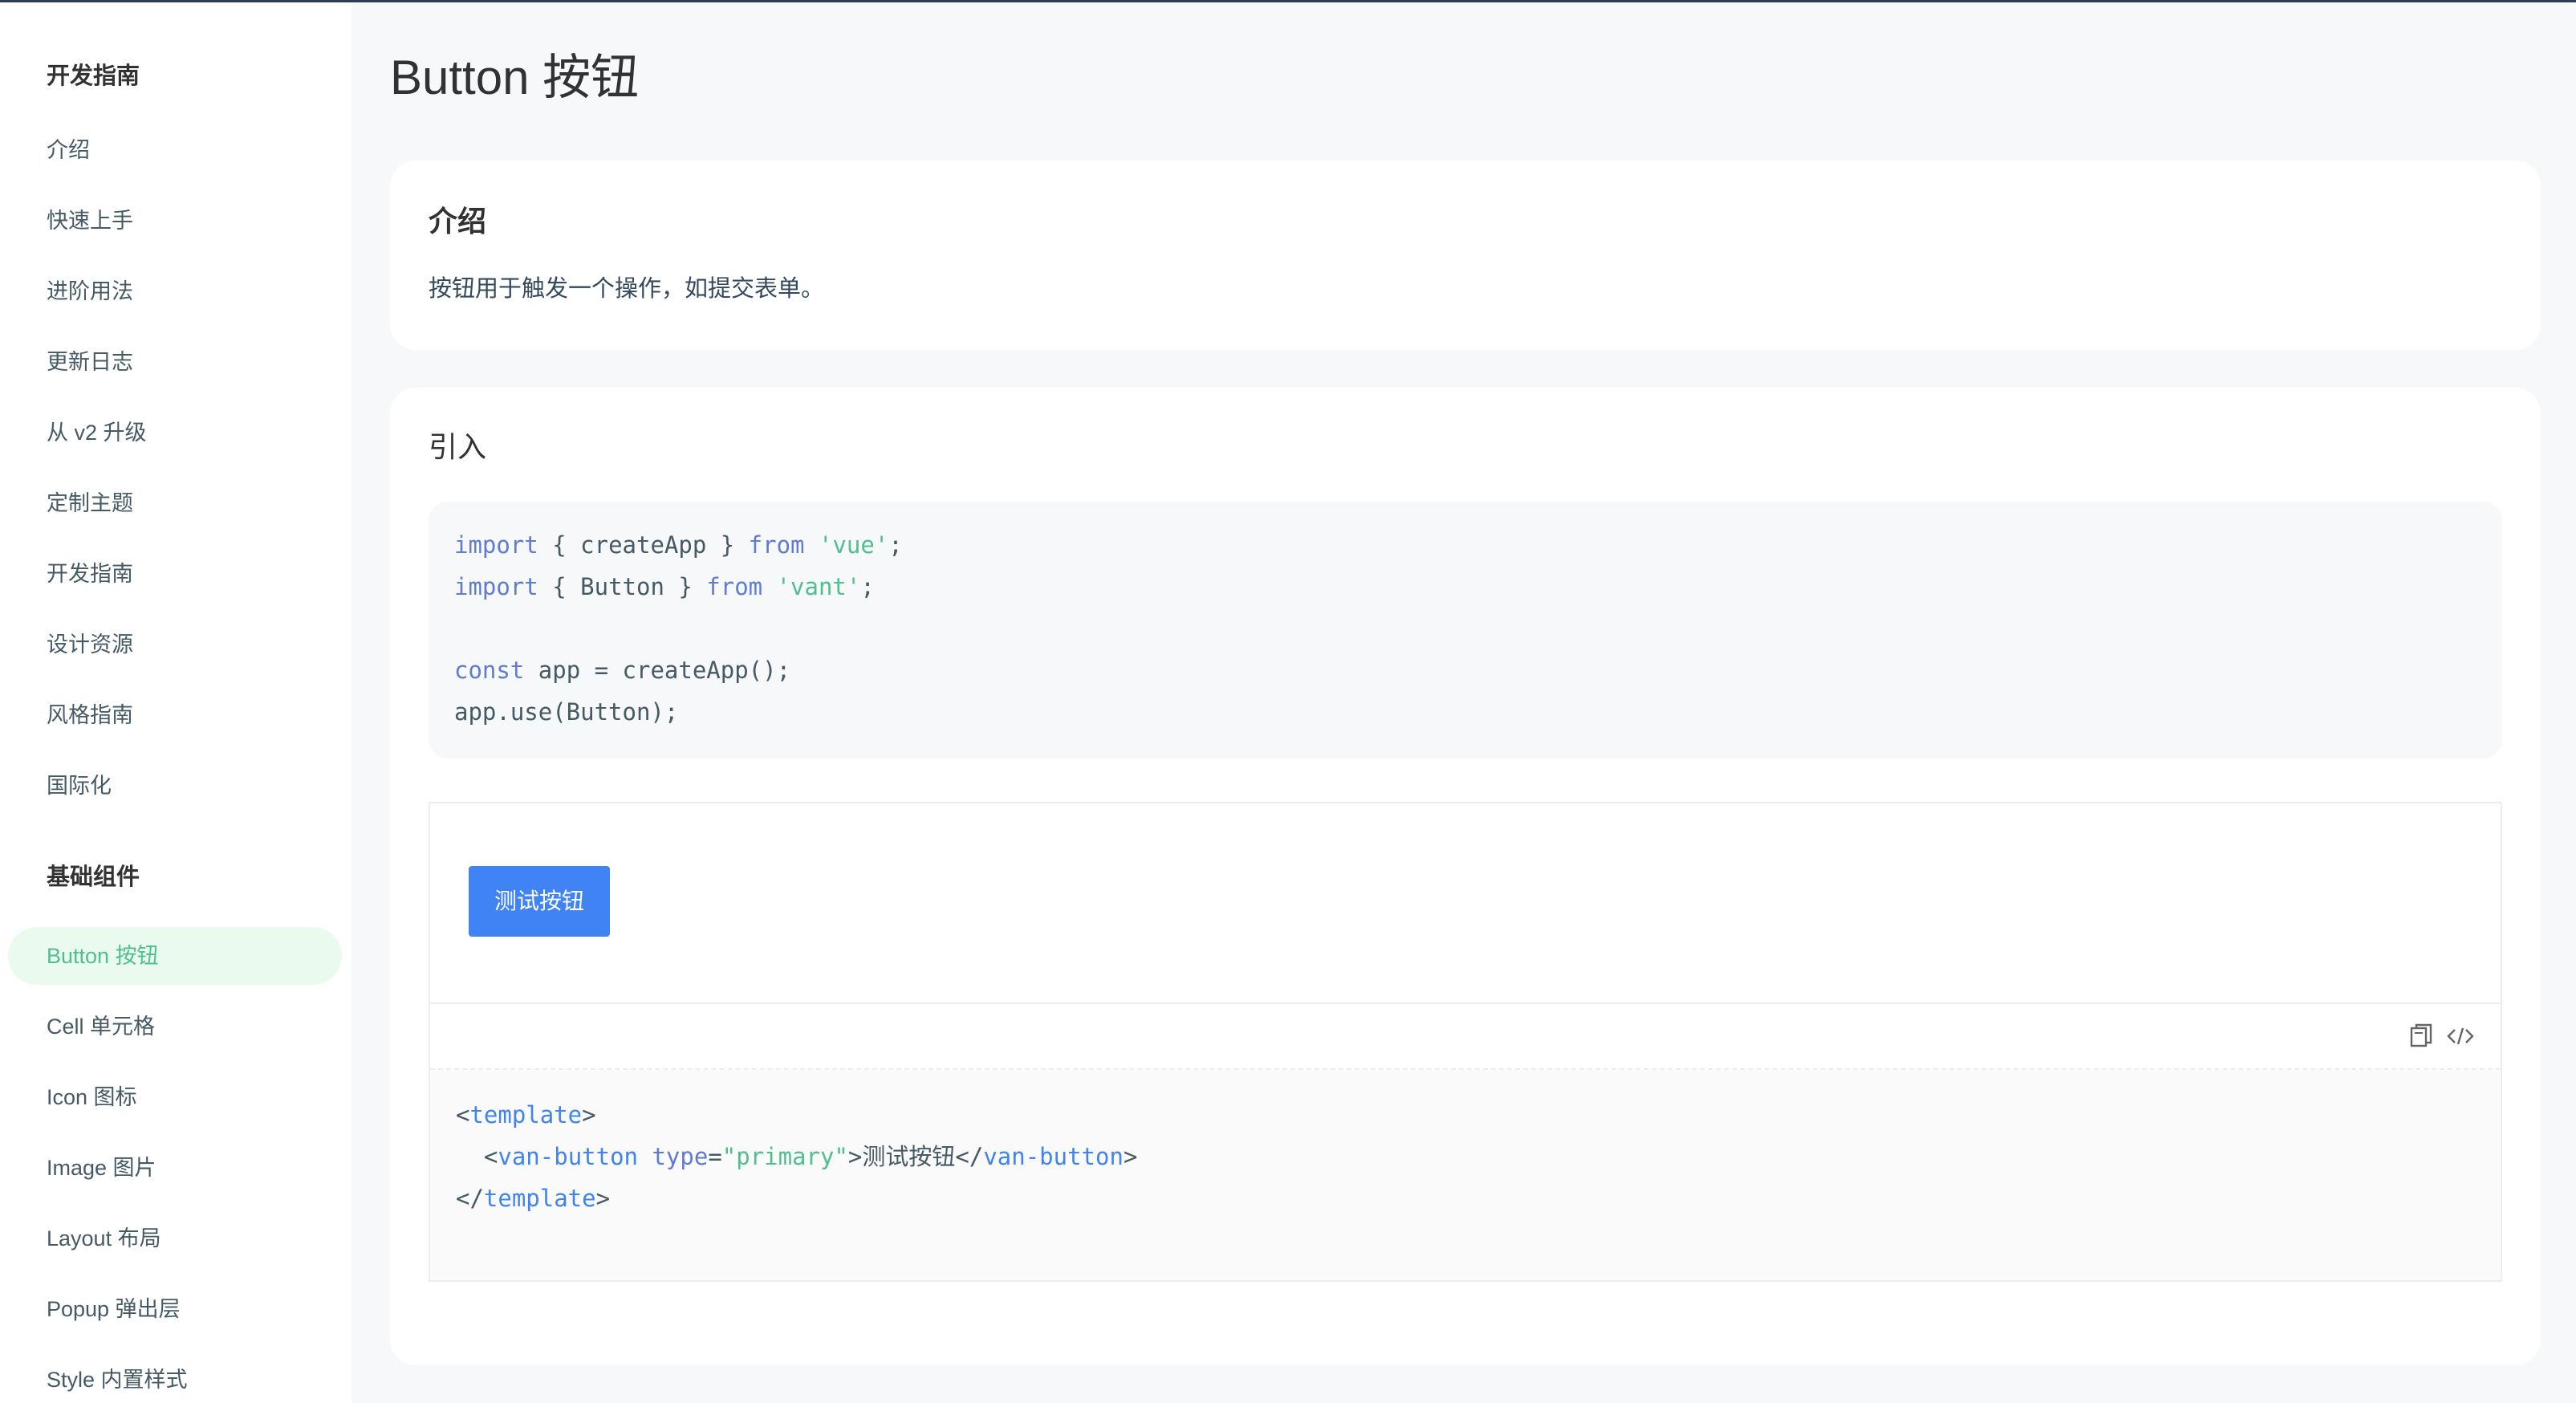  I want to click on code-attr-value: "primary", so click(784, 1156).